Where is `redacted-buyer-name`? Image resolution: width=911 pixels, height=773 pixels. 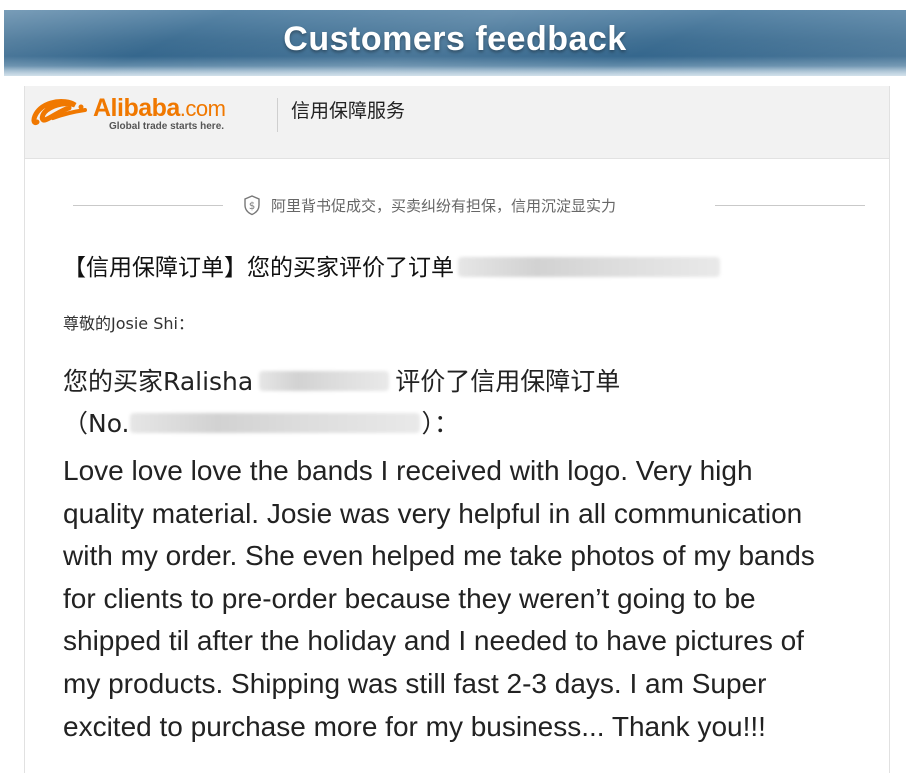 redacted-buyer-name is located at coordinates (324, 381).